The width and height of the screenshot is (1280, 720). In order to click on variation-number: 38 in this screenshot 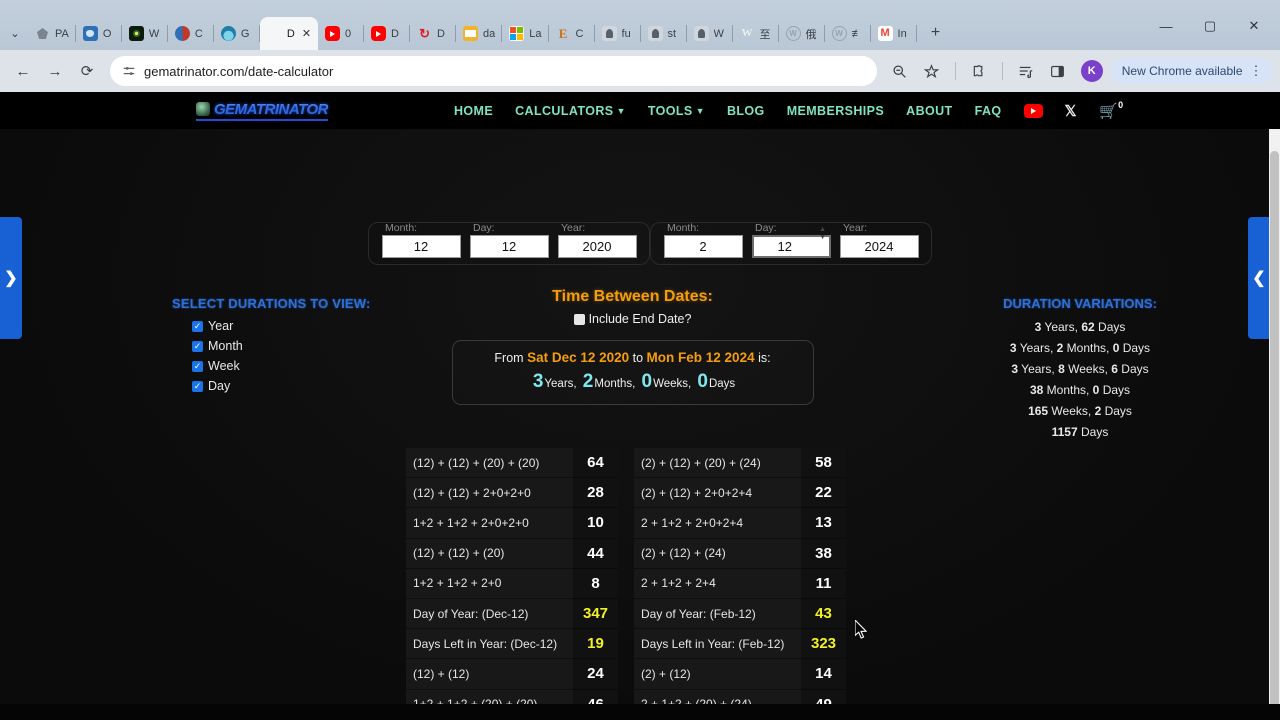, I will do `click(1036, 390)`.